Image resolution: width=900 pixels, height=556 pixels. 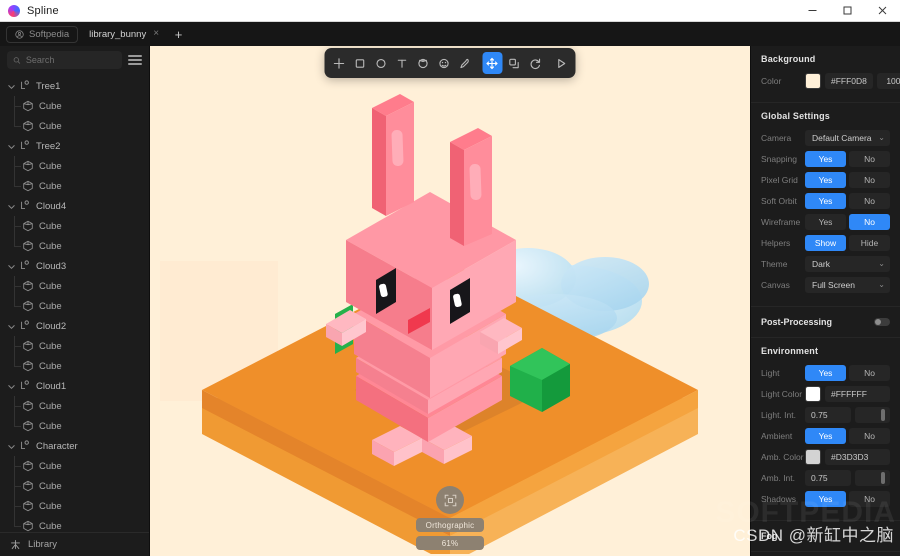 I want to click on ambient-color-swatch, so click(x=813, y=456).